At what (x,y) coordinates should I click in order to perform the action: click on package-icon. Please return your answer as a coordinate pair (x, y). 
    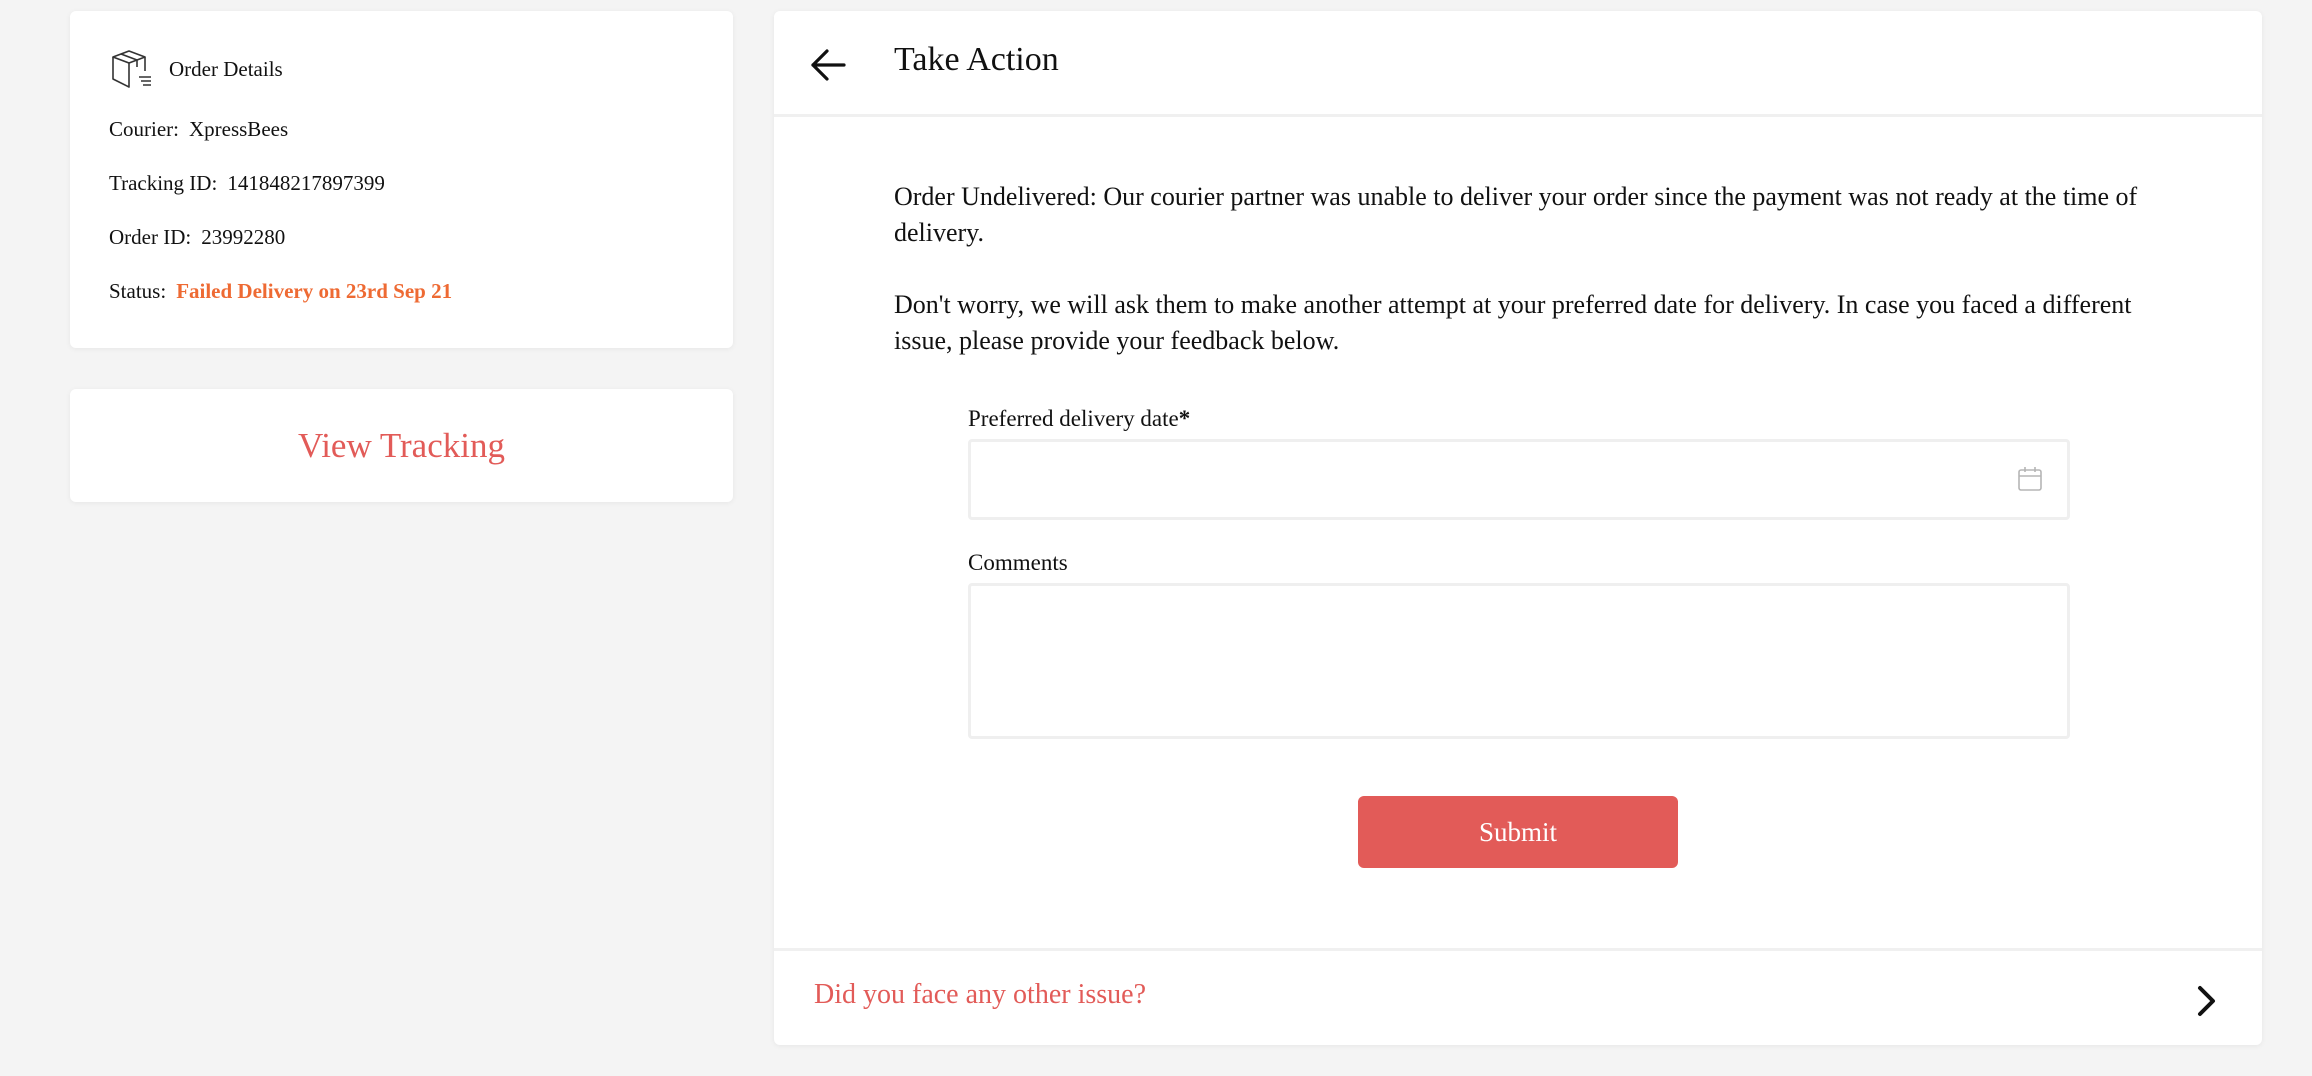
    Looking at the image, I should click on (131, 69).